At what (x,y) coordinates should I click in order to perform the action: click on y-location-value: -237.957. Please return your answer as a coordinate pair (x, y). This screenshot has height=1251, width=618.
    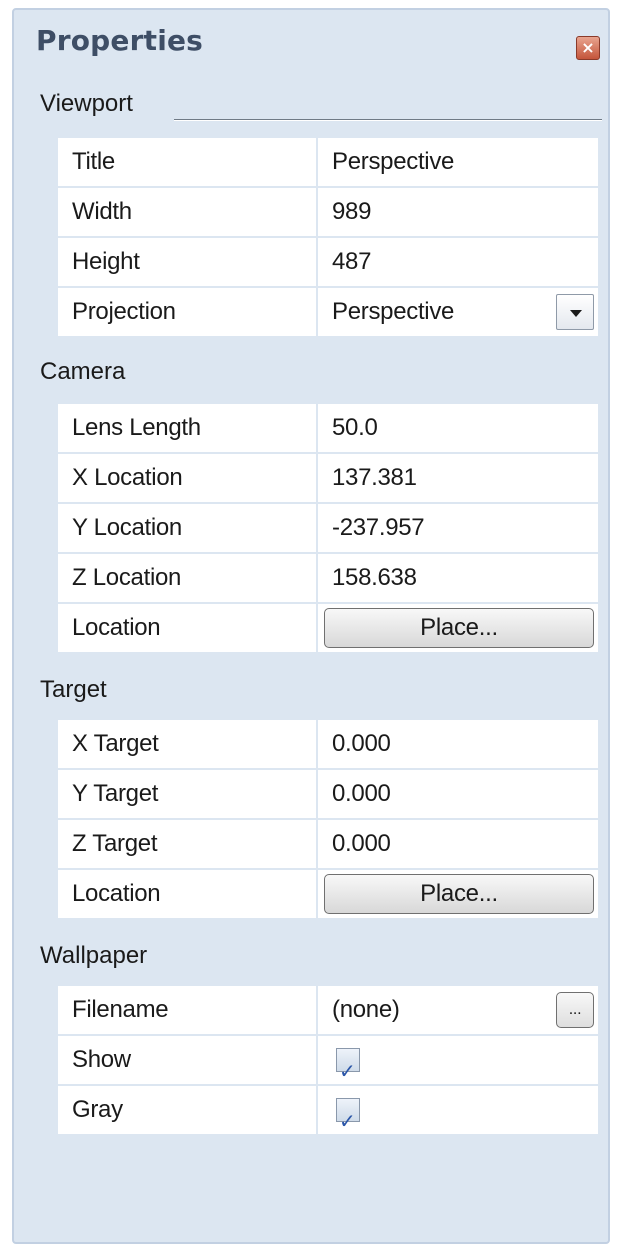
    Looking at the image, I should click on (459, 528).